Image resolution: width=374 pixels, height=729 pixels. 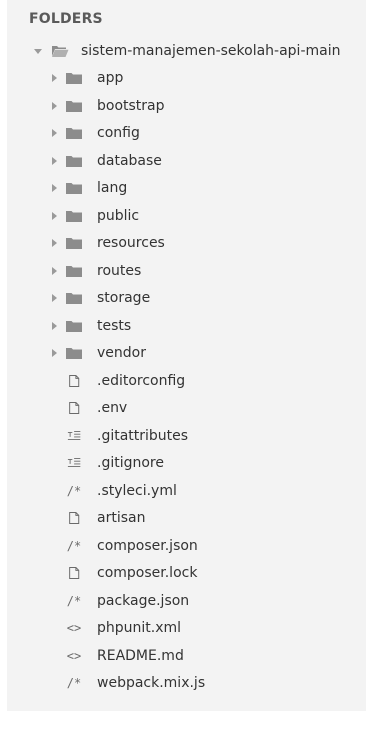 I want to click on tree-item-label: .editorconfig, so click(x=141, y=380).